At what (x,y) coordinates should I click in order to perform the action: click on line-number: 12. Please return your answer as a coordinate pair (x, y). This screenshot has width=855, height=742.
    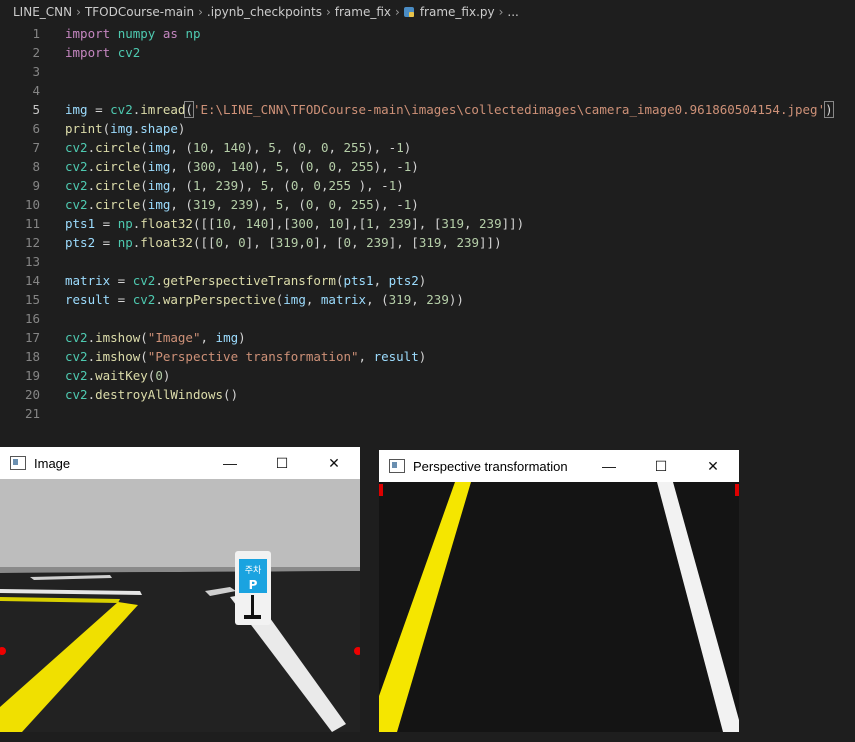
    Looking at the image, I should click on (32, 242).